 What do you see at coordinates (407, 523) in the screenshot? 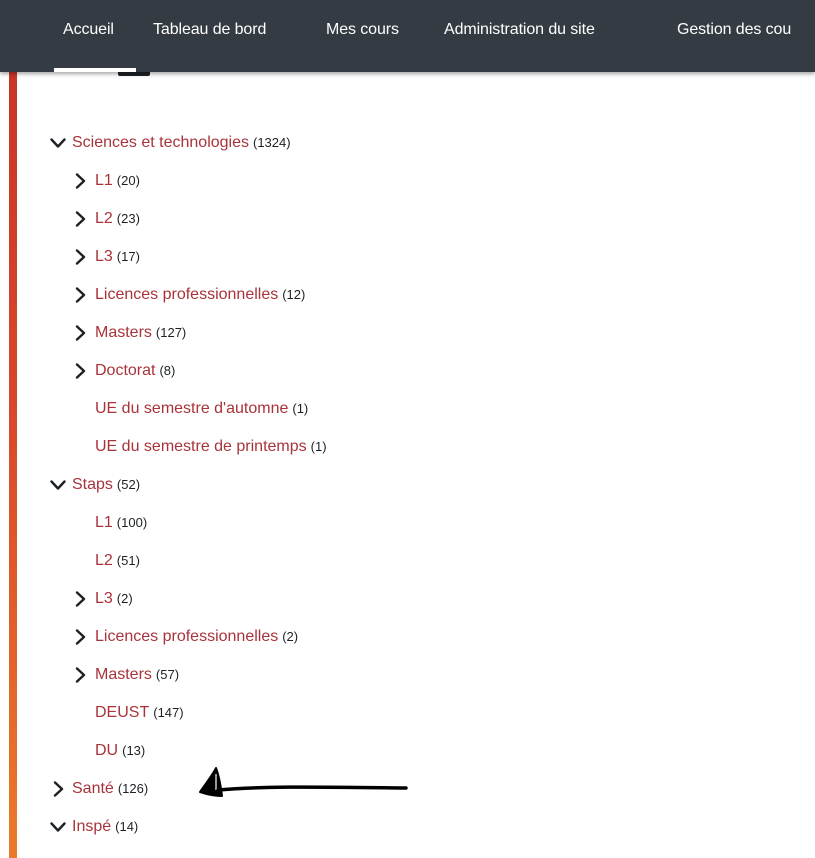
I see `tree-row: L1 (100)` at bounding box center [407, 523].